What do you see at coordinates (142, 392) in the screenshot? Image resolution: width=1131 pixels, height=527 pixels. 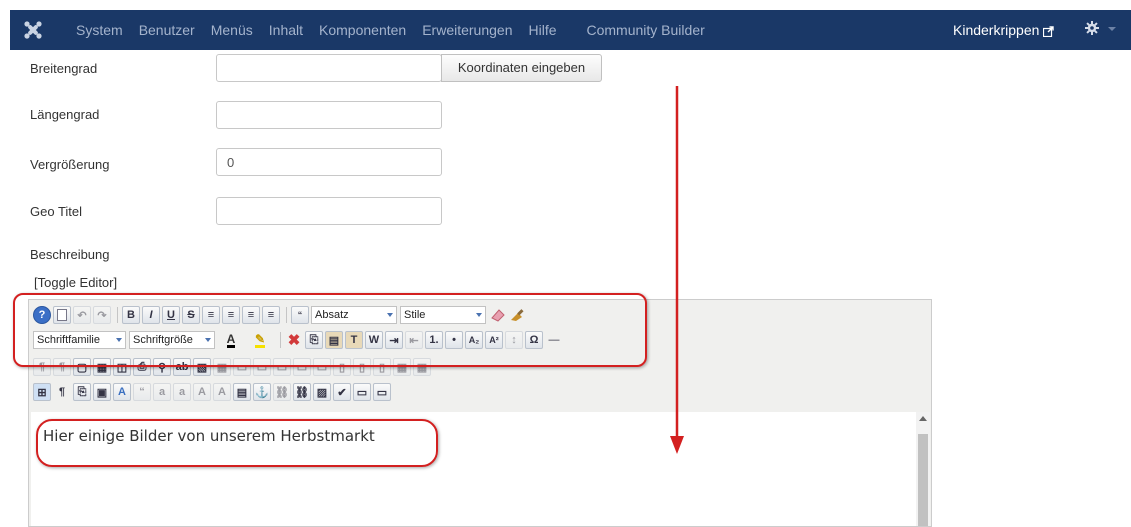 I see `cite-icon: “` at bounding box center [142, 392].